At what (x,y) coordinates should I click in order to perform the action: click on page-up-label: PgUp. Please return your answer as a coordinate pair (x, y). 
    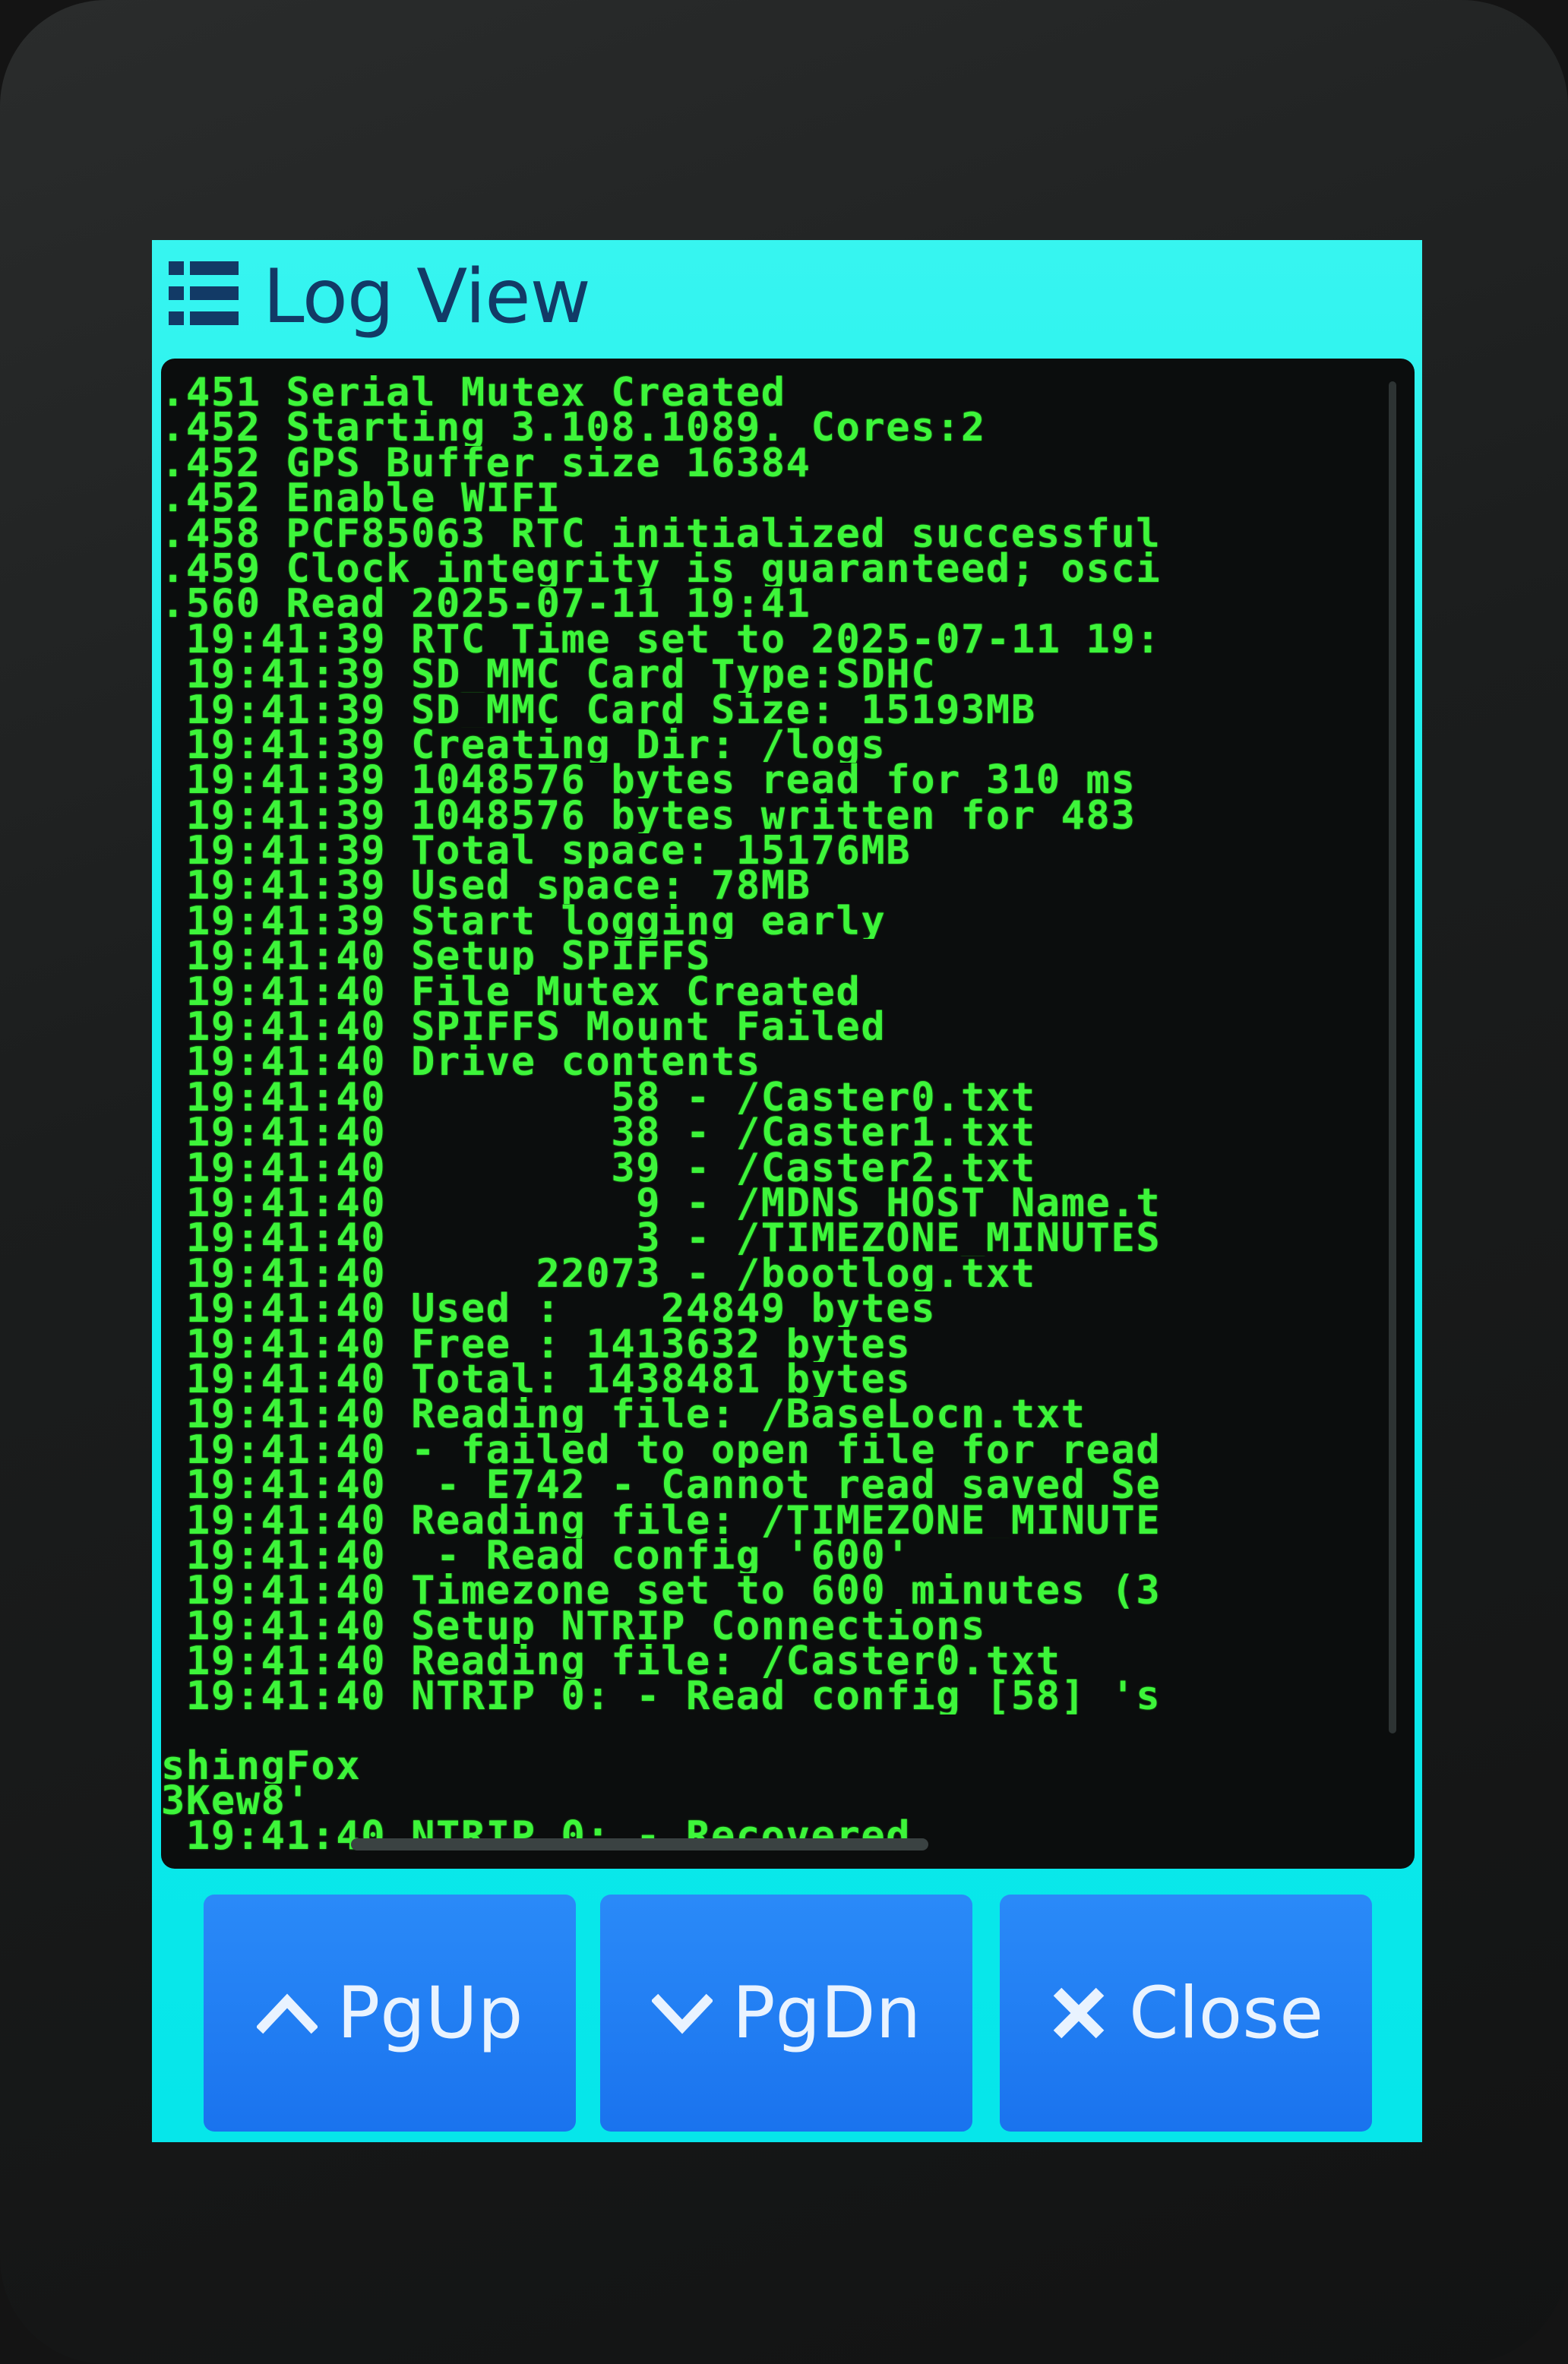
    Looking at the image, I should click on (430, 2013).